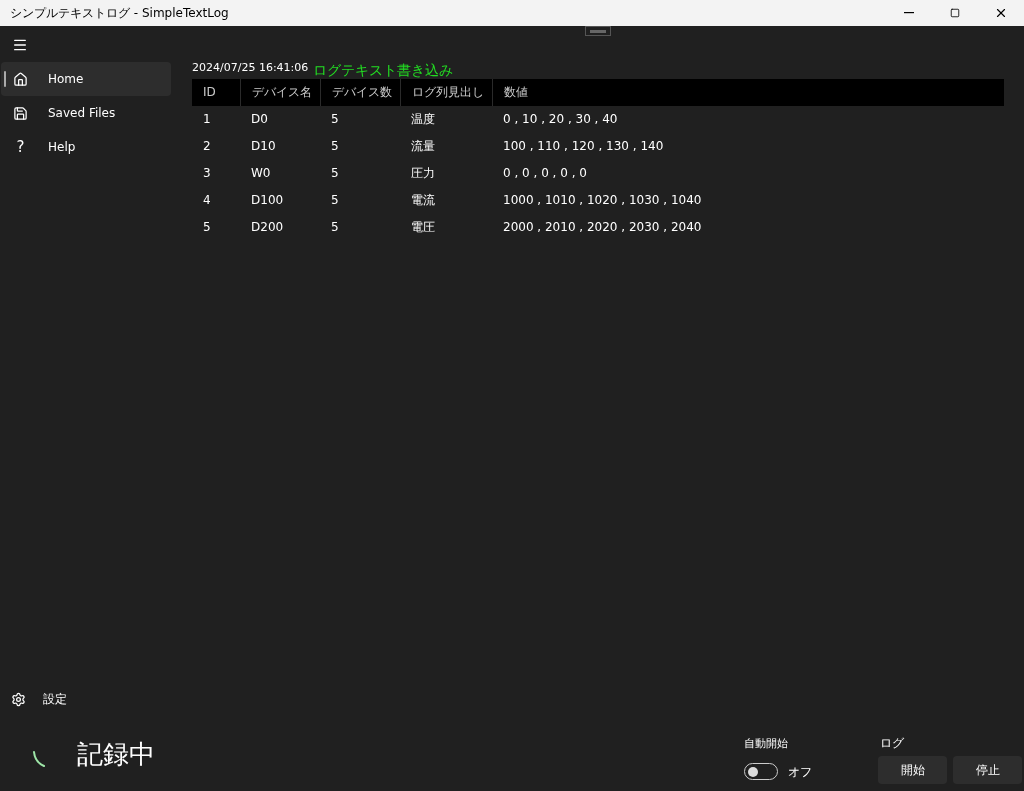 The width and height of the screenshot is (1024, 791). Describe the element at coordinates (545, 173) in the screenshot. I see `table-cell-text: 0 , 0 , 0 , 0 , 0` at that location.